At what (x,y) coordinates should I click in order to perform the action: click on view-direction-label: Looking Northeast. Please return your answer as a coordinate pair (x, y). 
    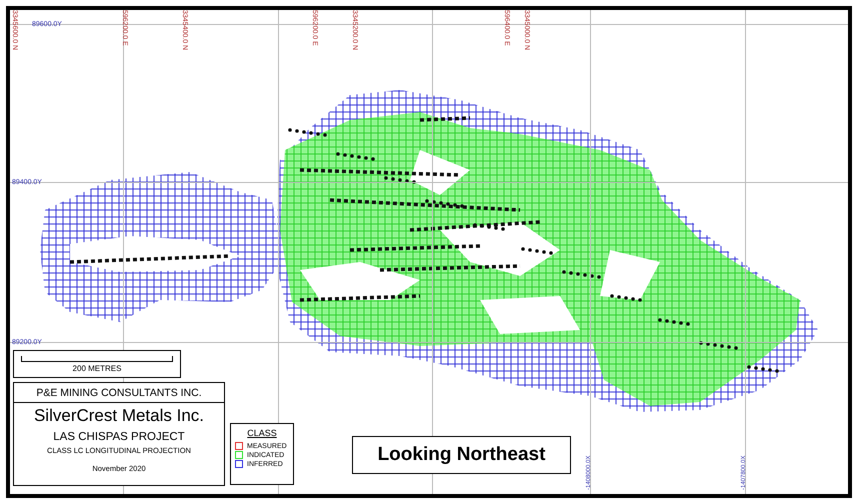
    Looking at the image, I should click on (461, 455).